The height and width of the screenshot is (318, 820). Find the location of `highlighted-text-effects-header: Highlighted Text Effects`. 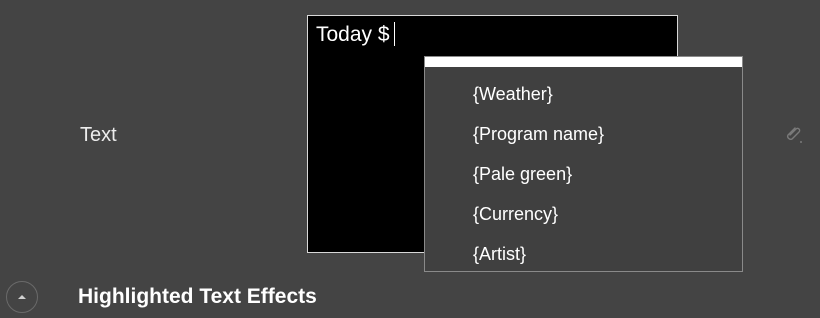

highlighted-text-effects-header: Highlighted Text Effects is located at coordinates (161, 297).